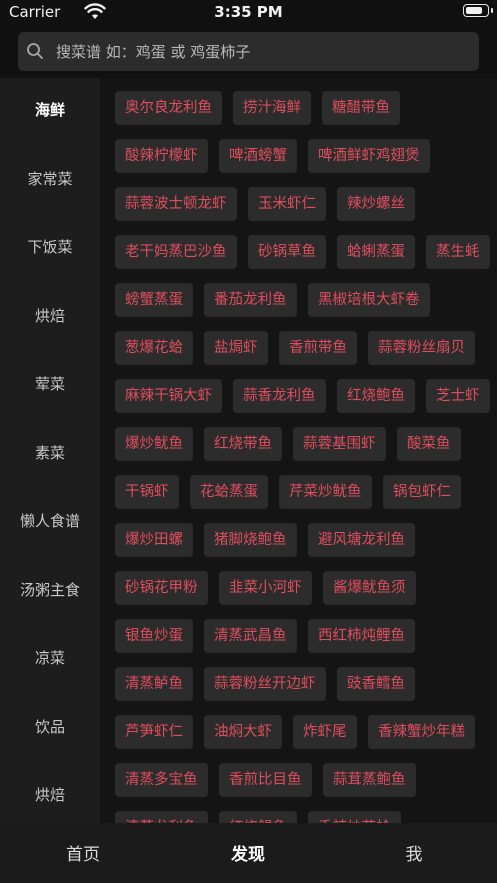 Image resolution: width=497 pixels, height=883 pixels. What do you see at coordinates (50, 179) in the screenshot?
I see `sidebar-category-item: 家常菜` at bounding box center [50, 179].